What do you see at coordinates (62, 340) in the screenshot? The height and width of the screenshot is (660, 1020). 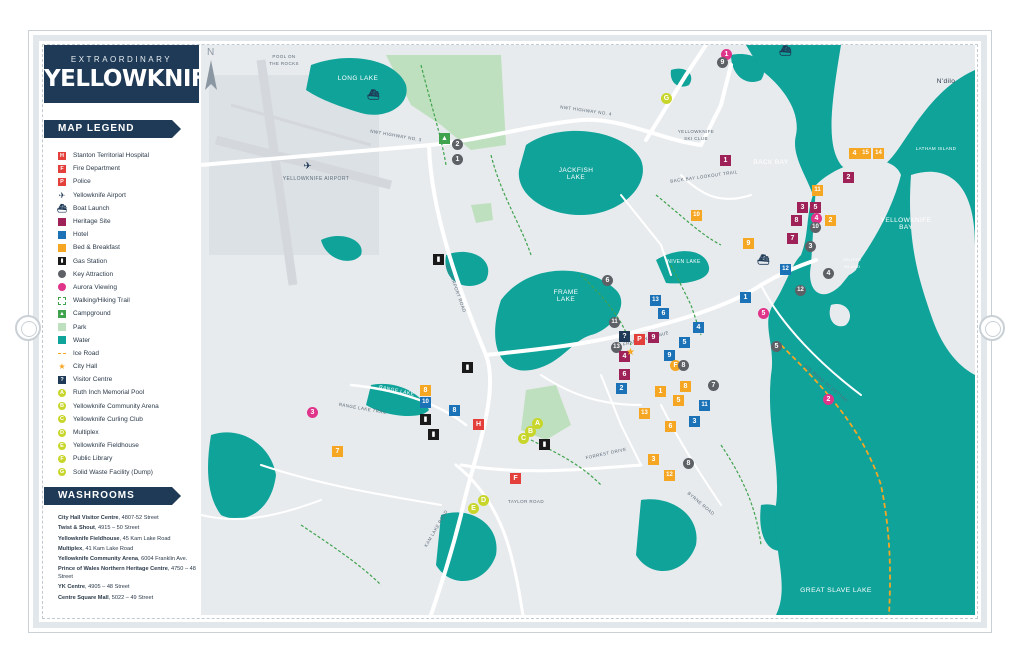 I see `water-icon` at bounding box center [62, 340].